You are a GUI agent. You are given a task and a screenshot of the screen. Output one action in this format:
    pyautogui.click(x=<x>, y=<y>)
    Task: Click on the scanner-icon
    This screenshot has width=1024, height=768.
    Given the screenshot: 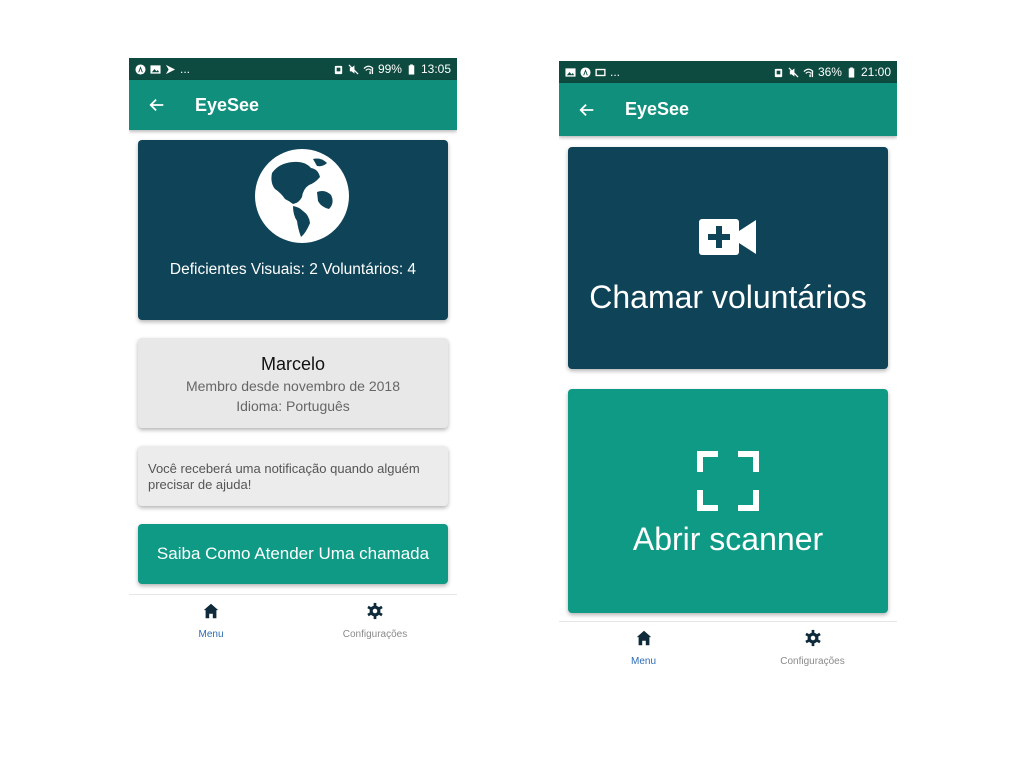 What is the action you would take?
    pyautogui.click(x=728, y=481)
    